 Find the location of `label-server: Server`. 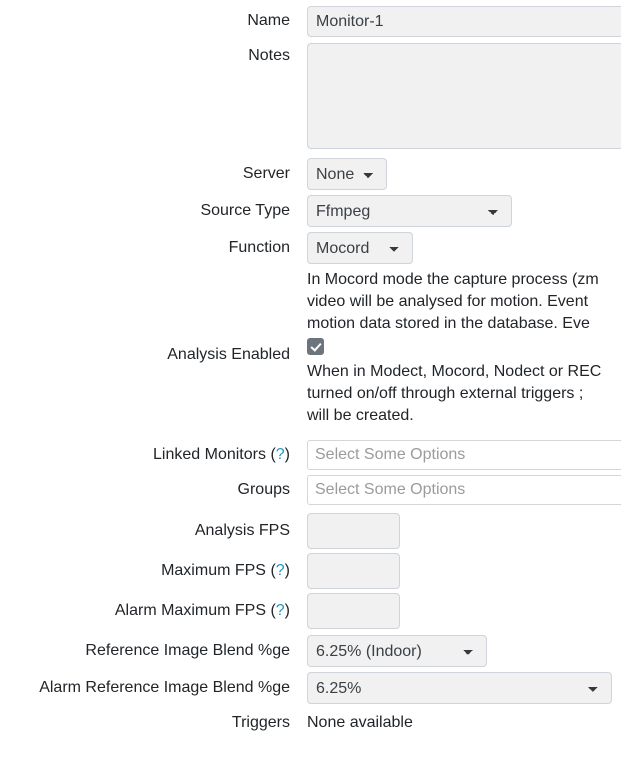

label-server: Server is located at coordinates (266, 173).